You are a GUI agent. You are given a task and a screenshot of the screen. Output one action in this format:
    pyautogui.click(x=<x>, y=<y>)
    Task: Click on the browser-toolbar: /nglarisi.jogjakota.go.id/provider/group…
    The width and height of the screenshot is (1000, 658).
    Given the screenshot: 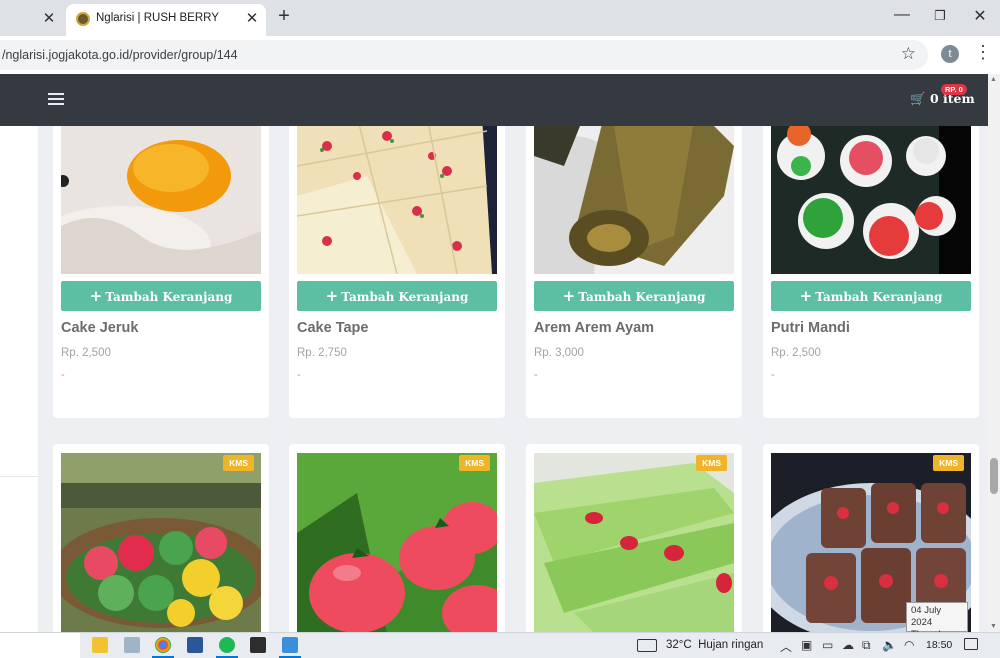 What is the action you would take?
    pyautogui.click(x=500, y=55)
    